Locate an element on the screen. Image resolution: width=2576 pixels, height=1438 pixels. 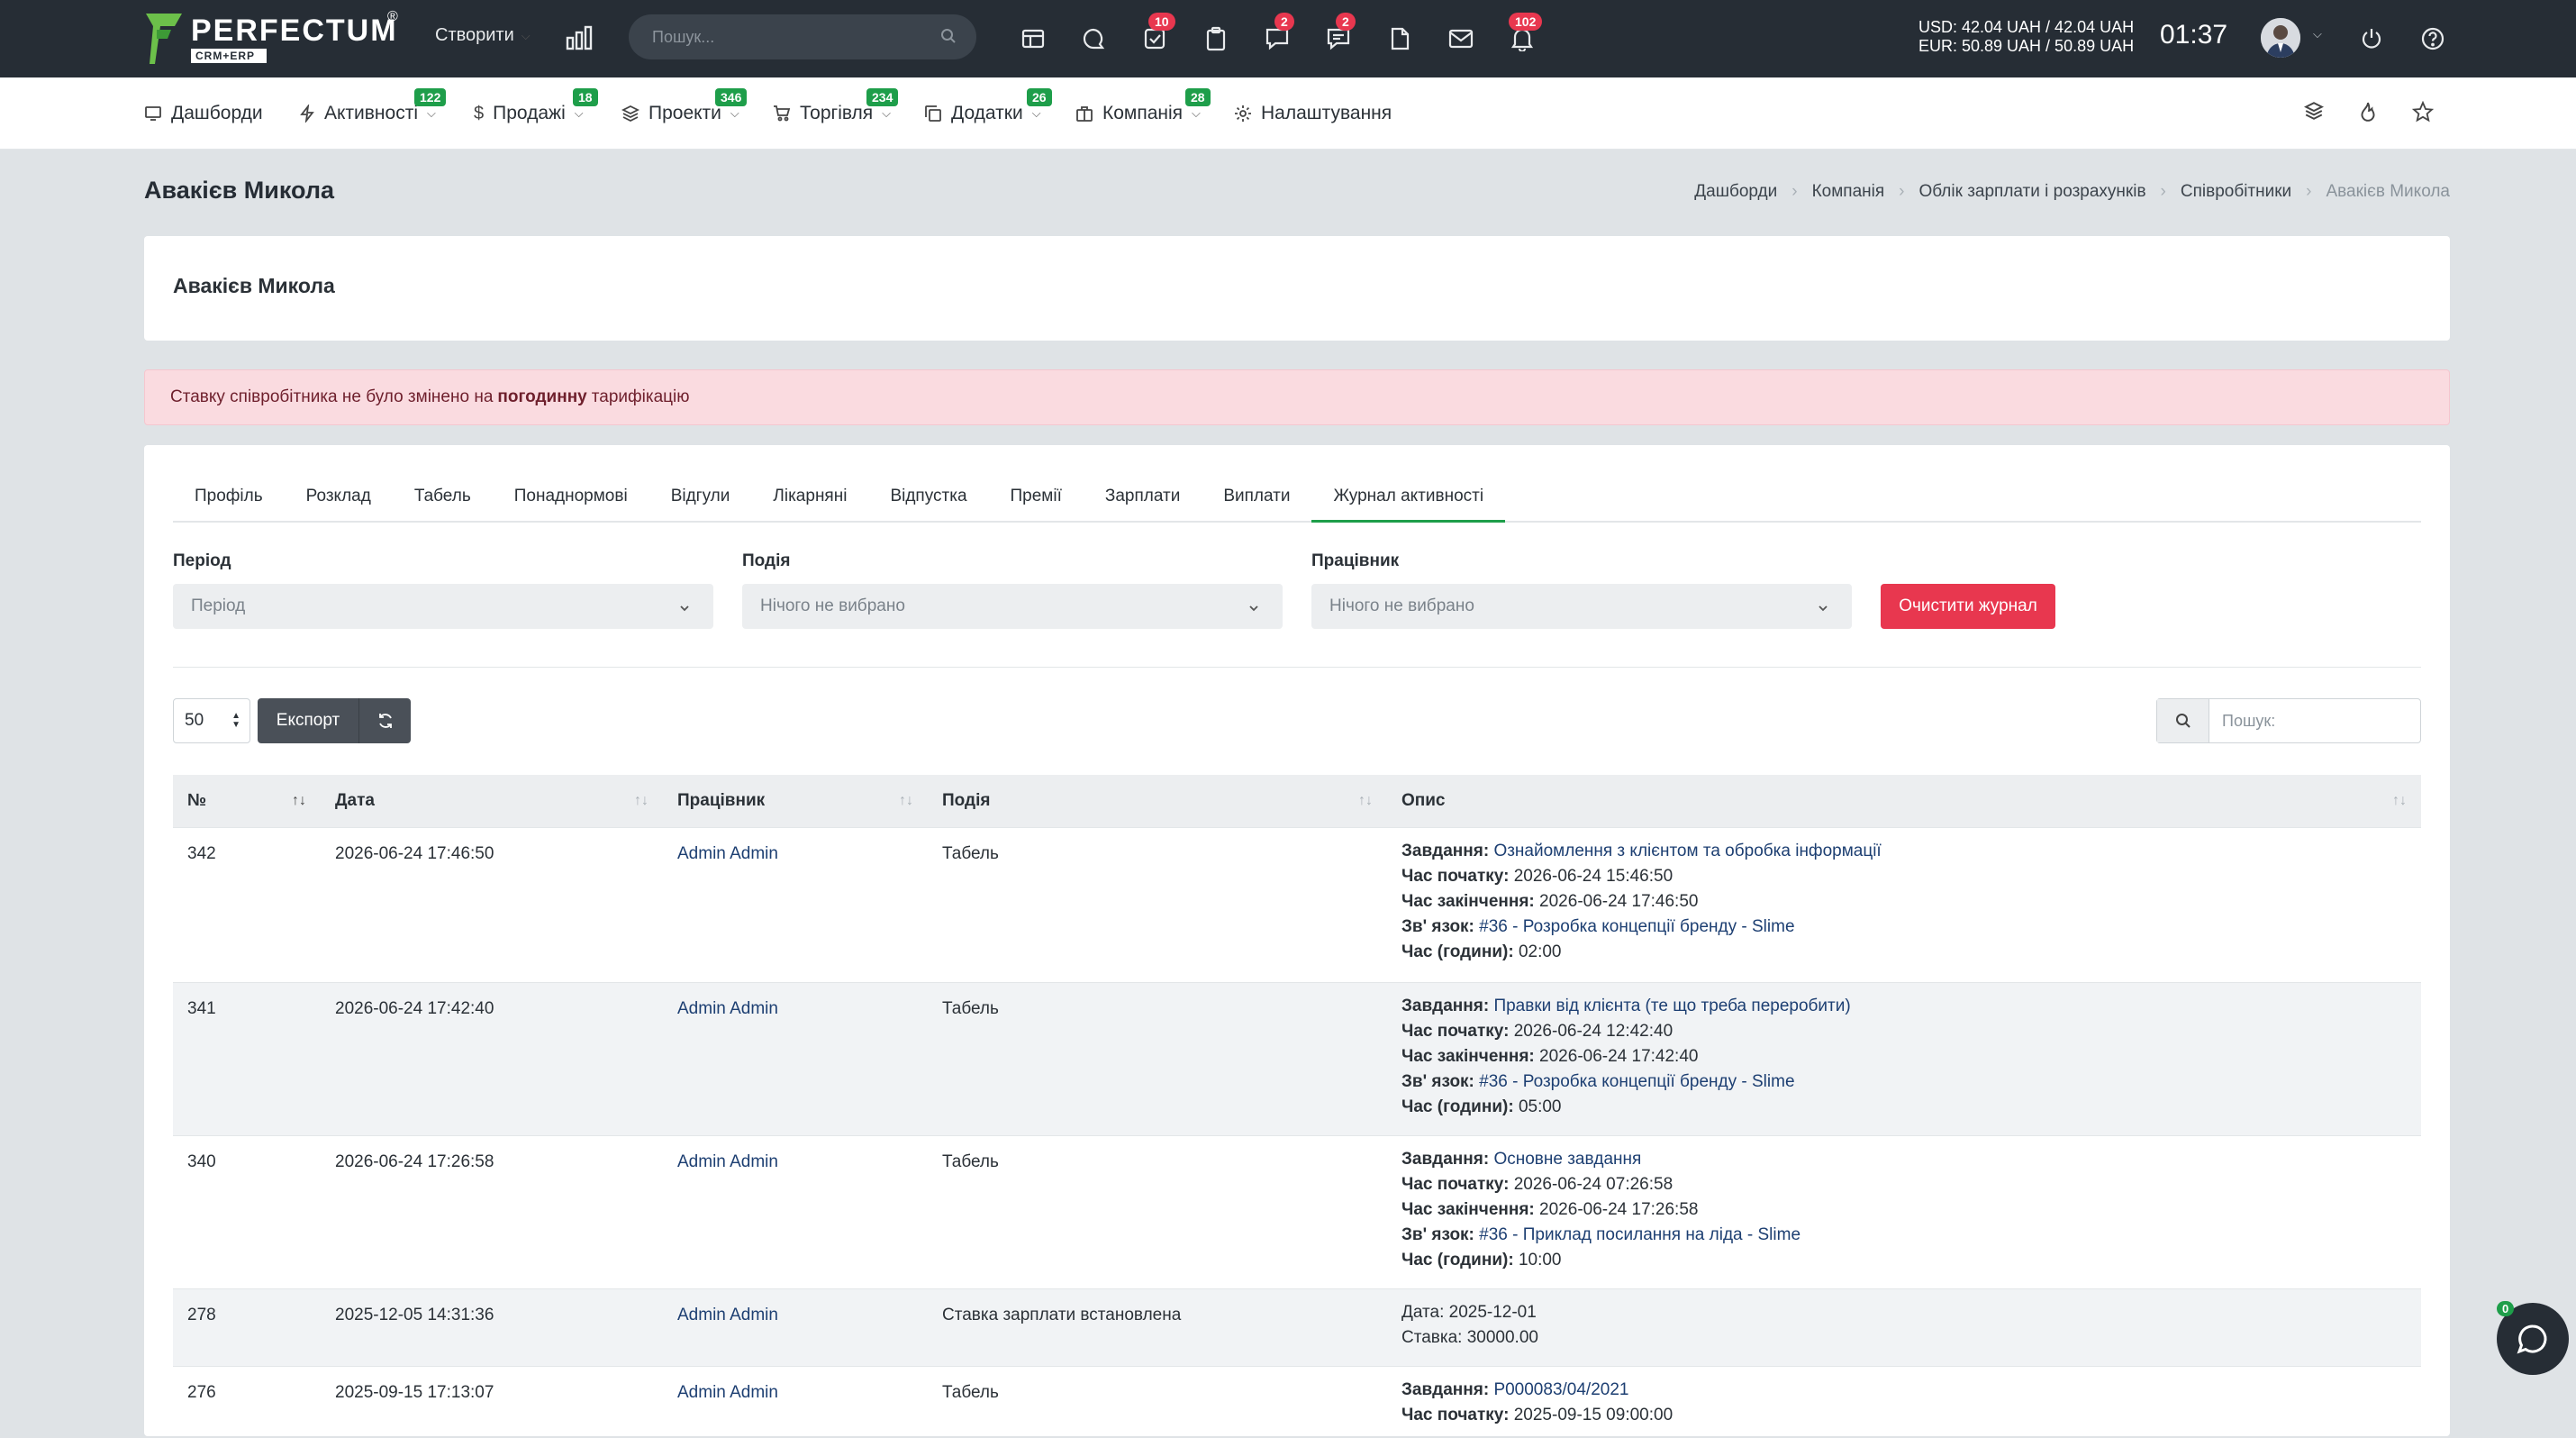
col-event-label: Подія is located at coordinates (966, 800).